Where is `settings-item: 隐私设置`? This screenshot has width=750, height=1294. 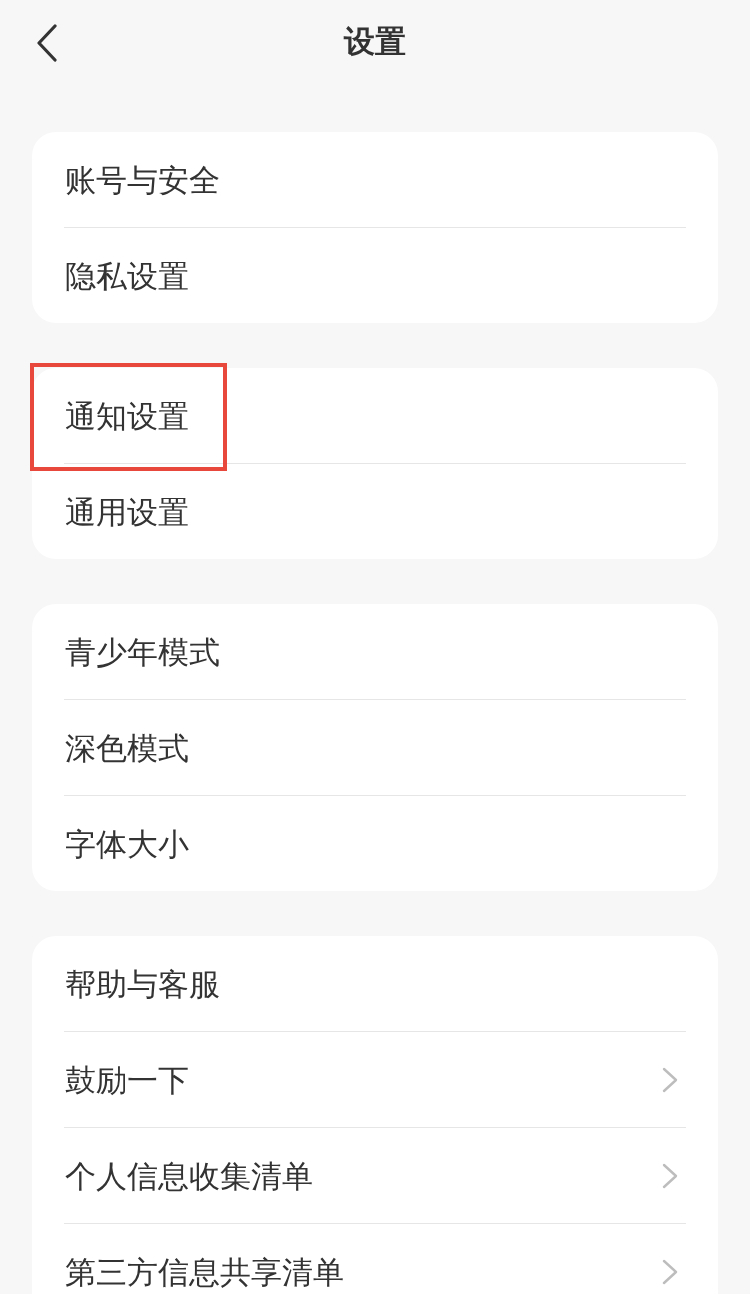
settings-item: 隐私设置 is located at coordinates (375, 275).